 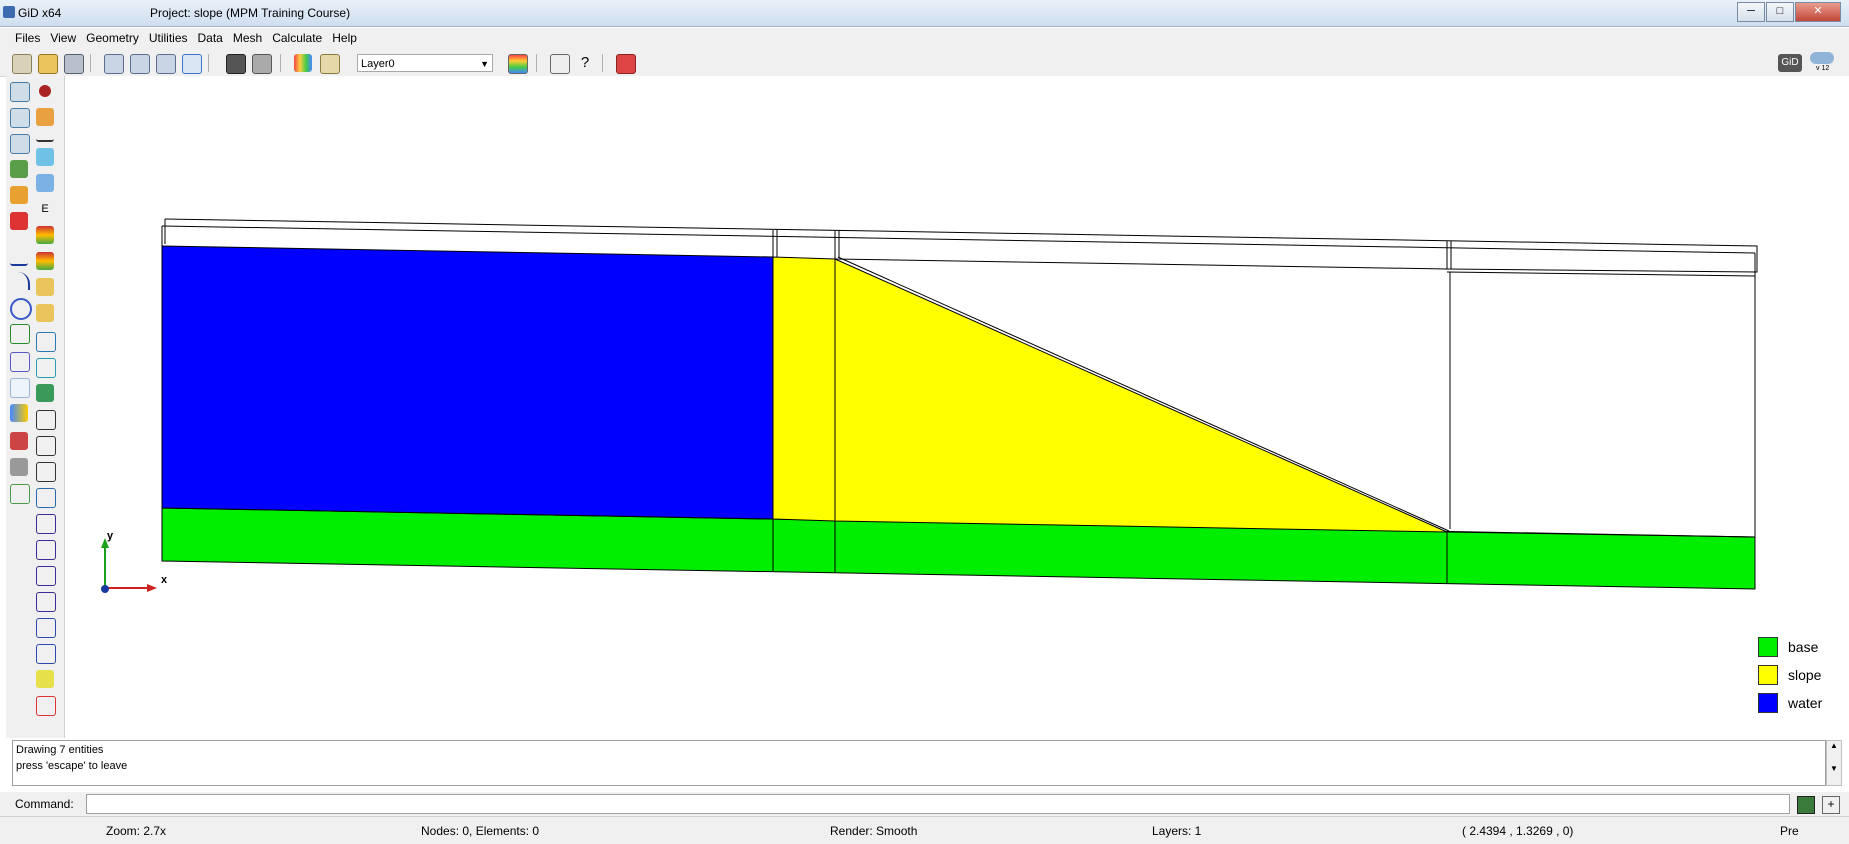 What do you see at coordinates (46, 654) in the screenshot?
I see `divide-icon` at bounding box center [46, 654].